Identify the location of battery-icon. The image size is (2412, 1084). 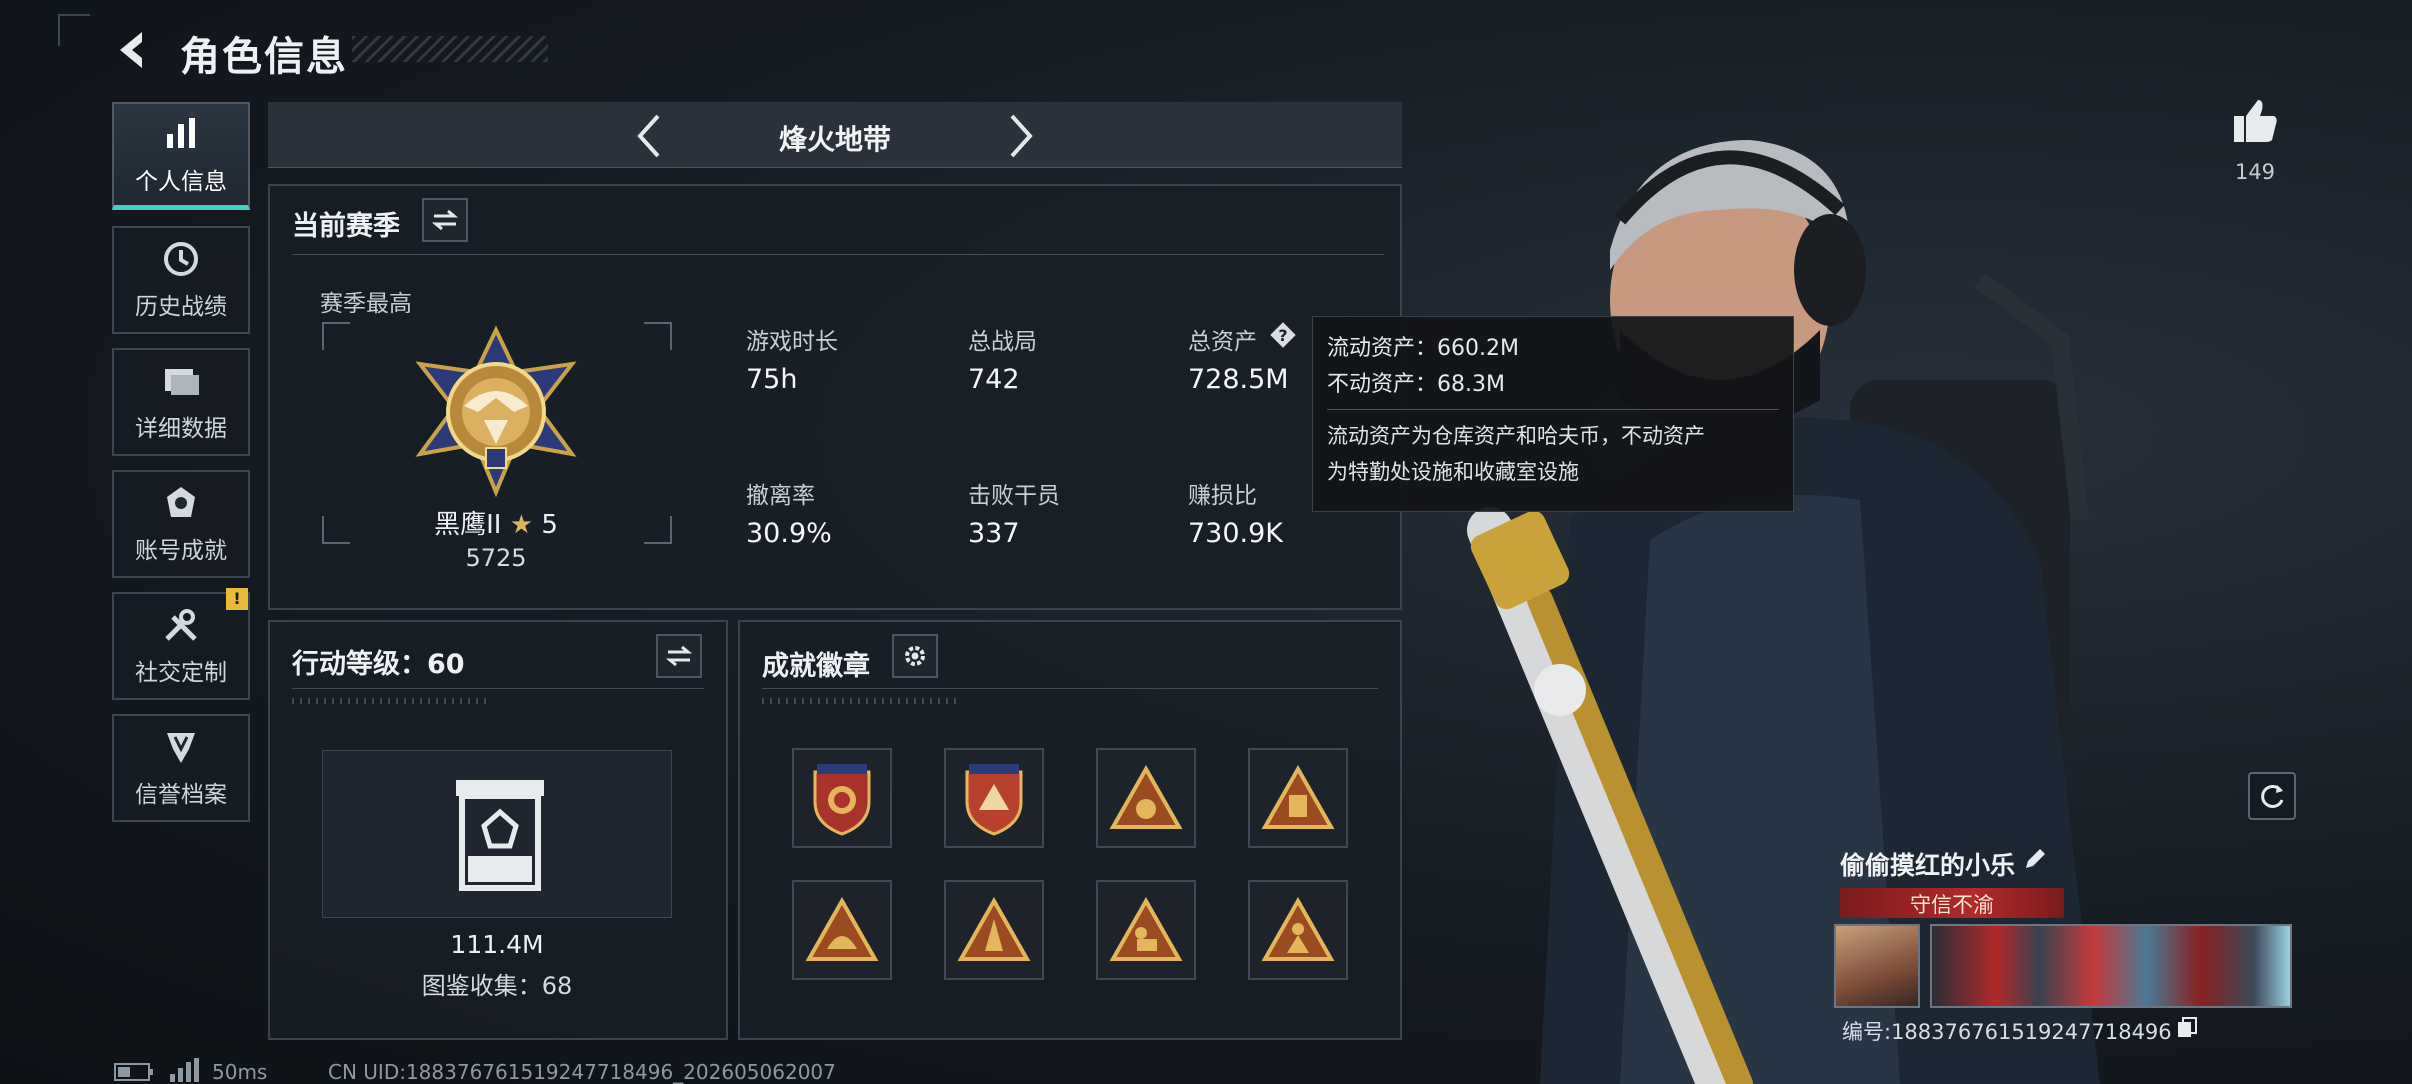
(133, 1072).